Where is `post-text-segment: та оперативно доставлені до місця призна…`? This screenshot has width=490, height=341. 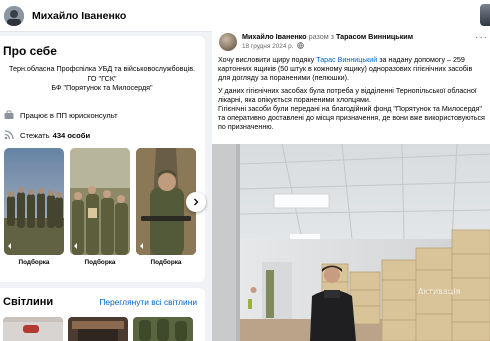
post-text-segment: та оперативно доставлені до місця призна… is located at coordinates (351, 118).